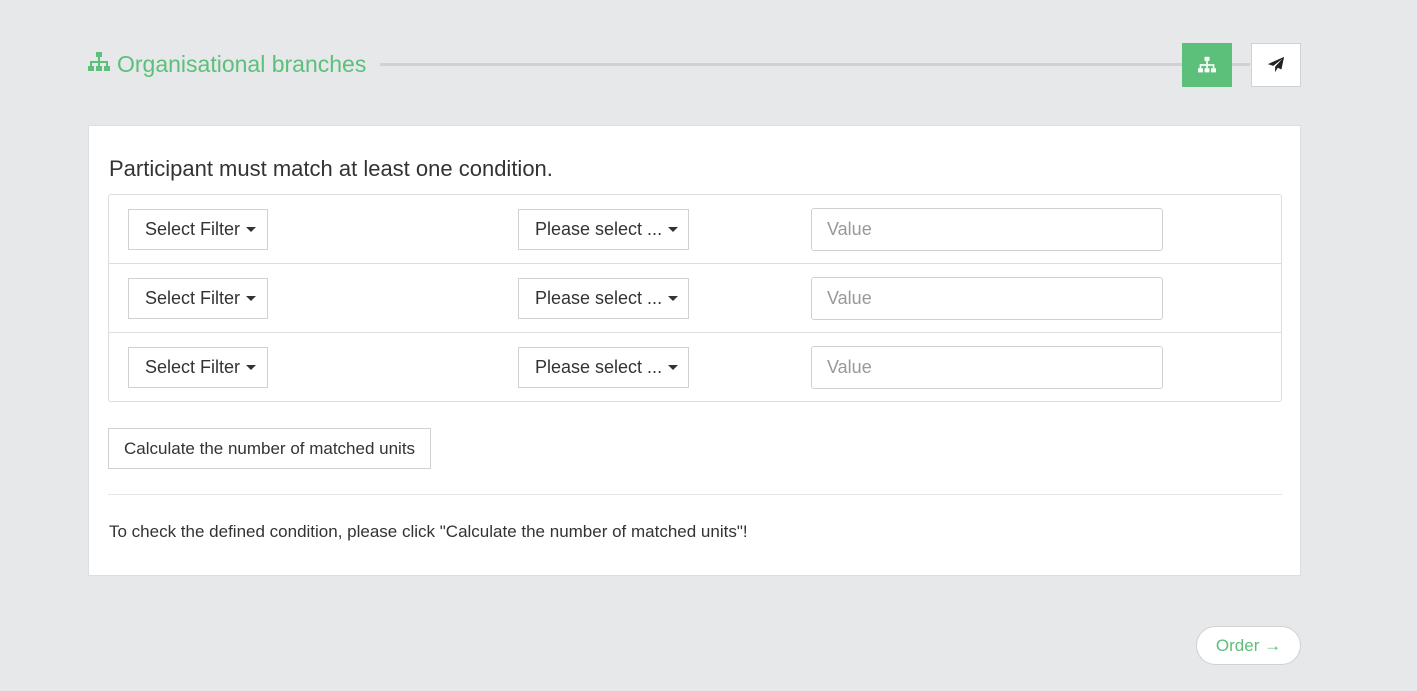 The width and height of the screenshot is (1417, 691). I want to click on order-button: Order →, so click(1248, 645).